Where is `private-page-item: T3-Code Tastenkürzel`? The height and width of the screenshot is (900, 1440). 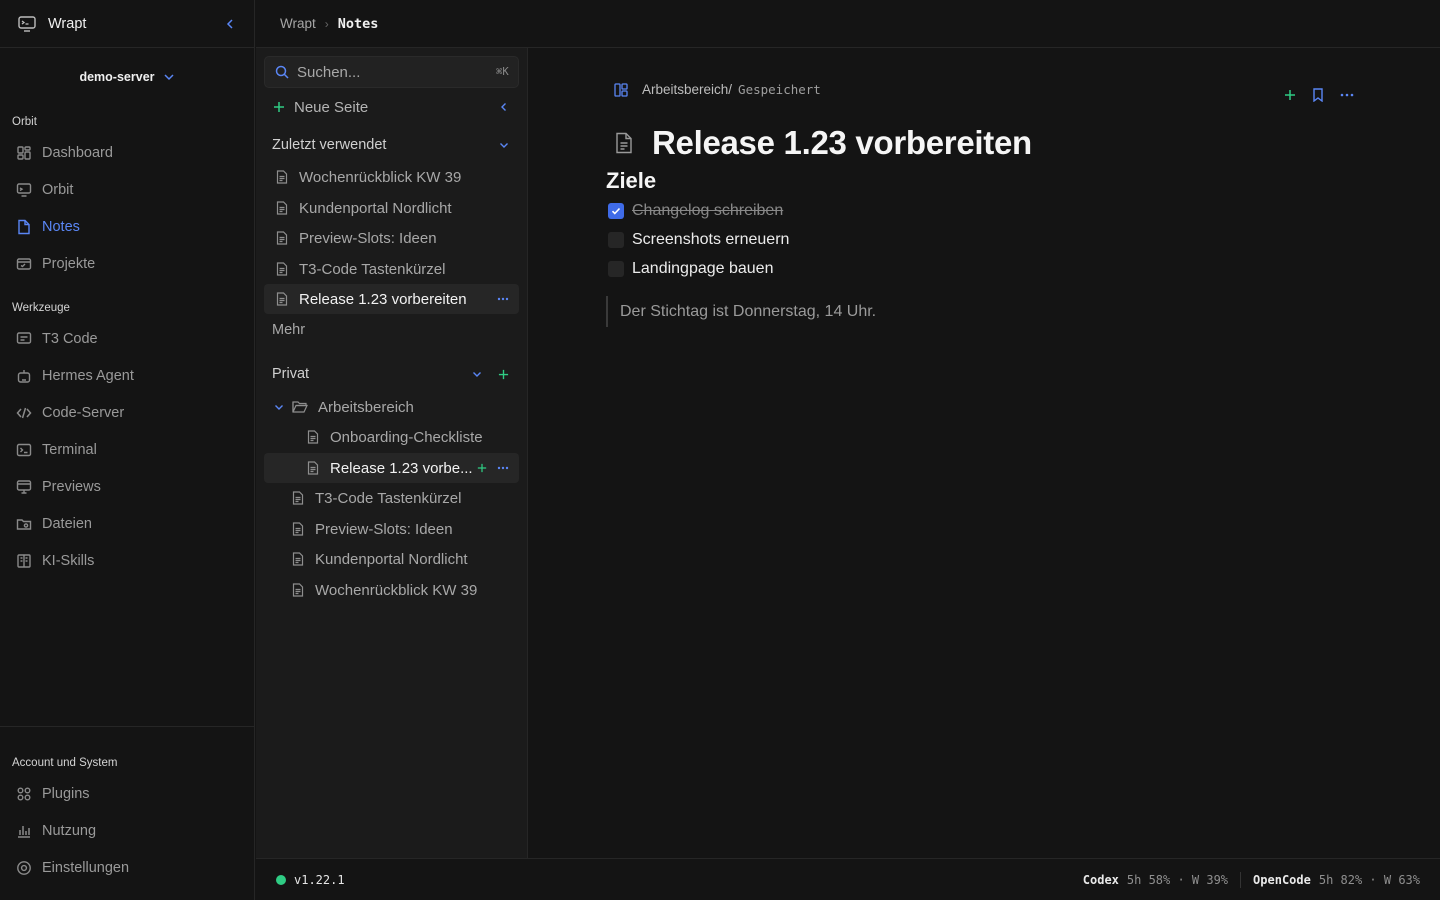 private-page-item: T3-Code Tastenkürzel is located at coordinates (391, 498).